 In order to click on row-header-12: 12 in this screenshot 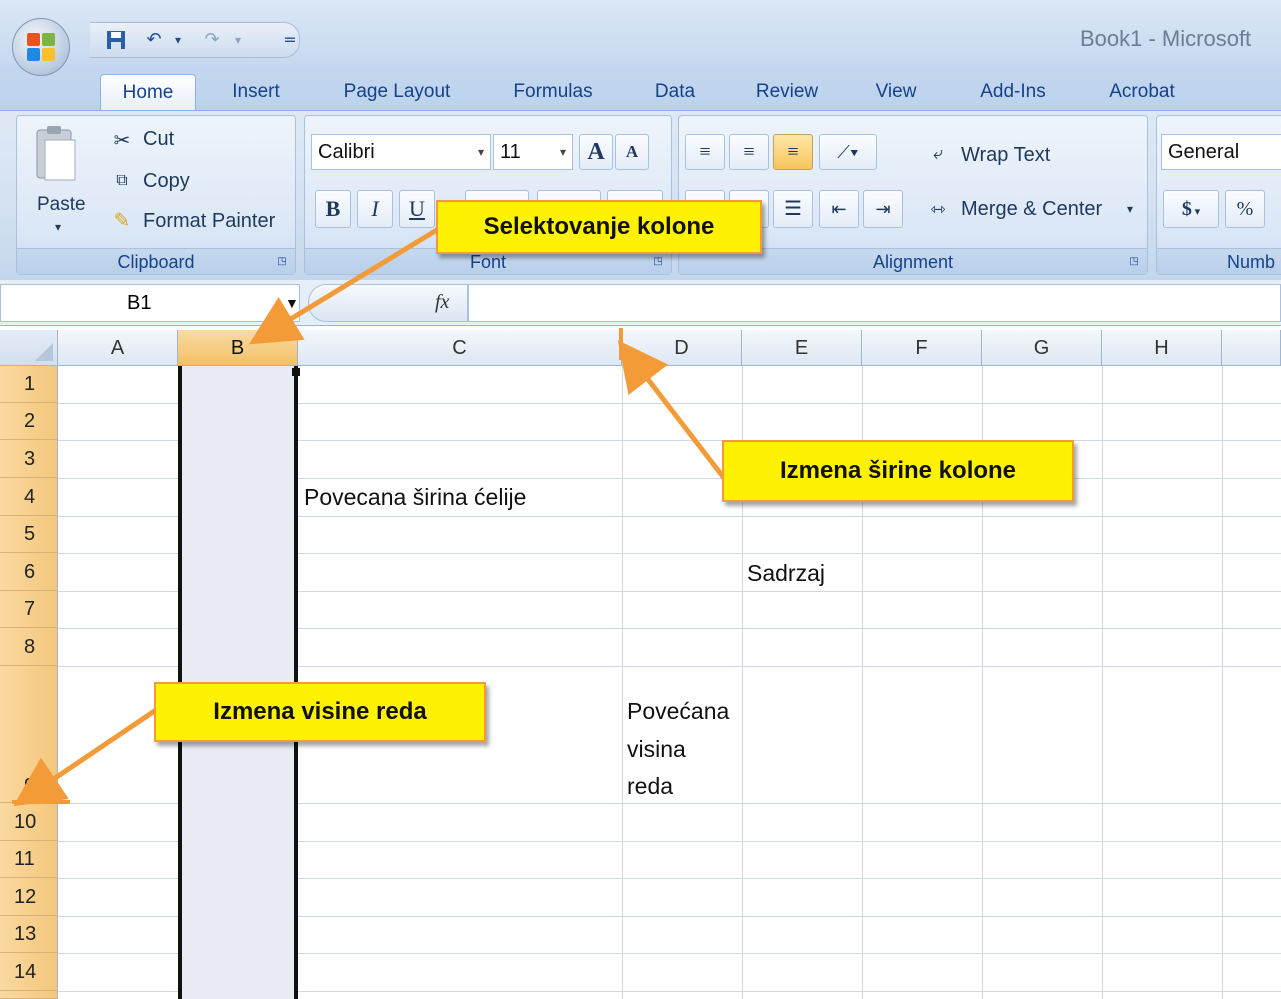, I will do `click(29, 897)`.